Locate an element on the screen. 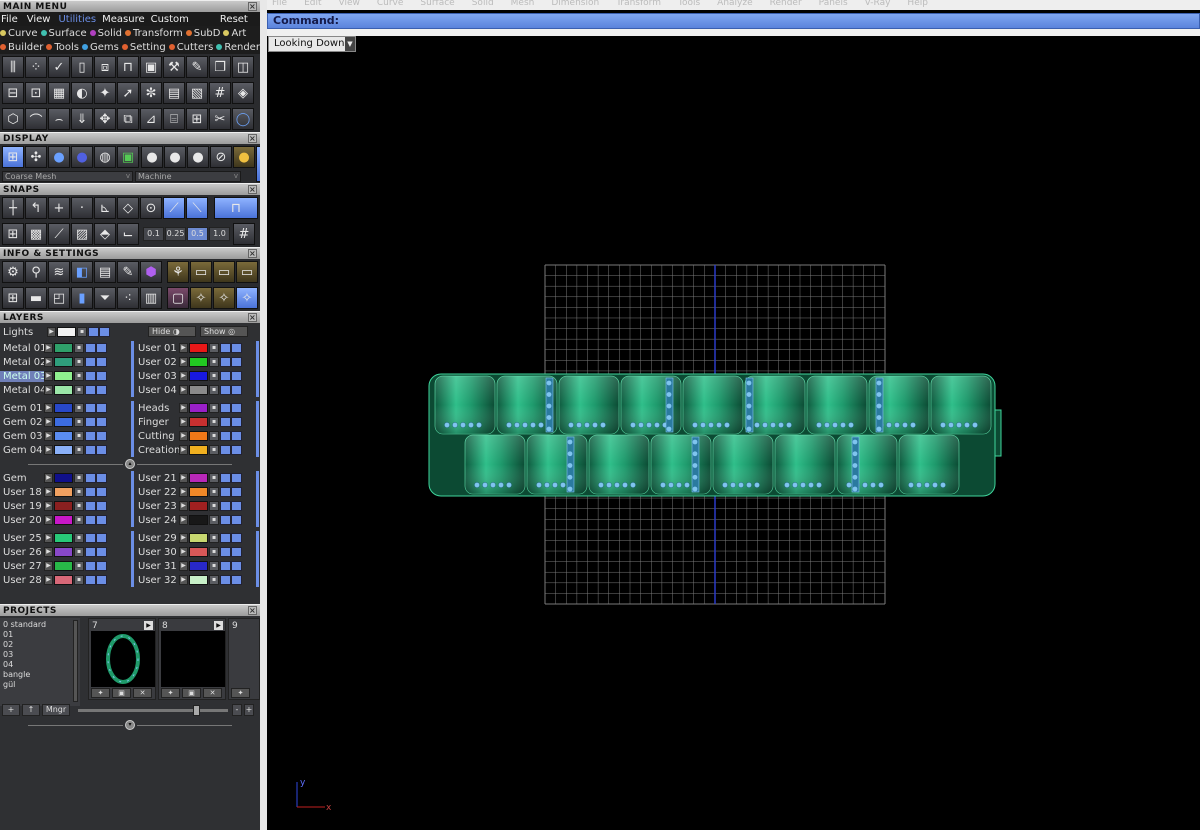  menubar-item-help: Help is located at coordinates (917, 4).